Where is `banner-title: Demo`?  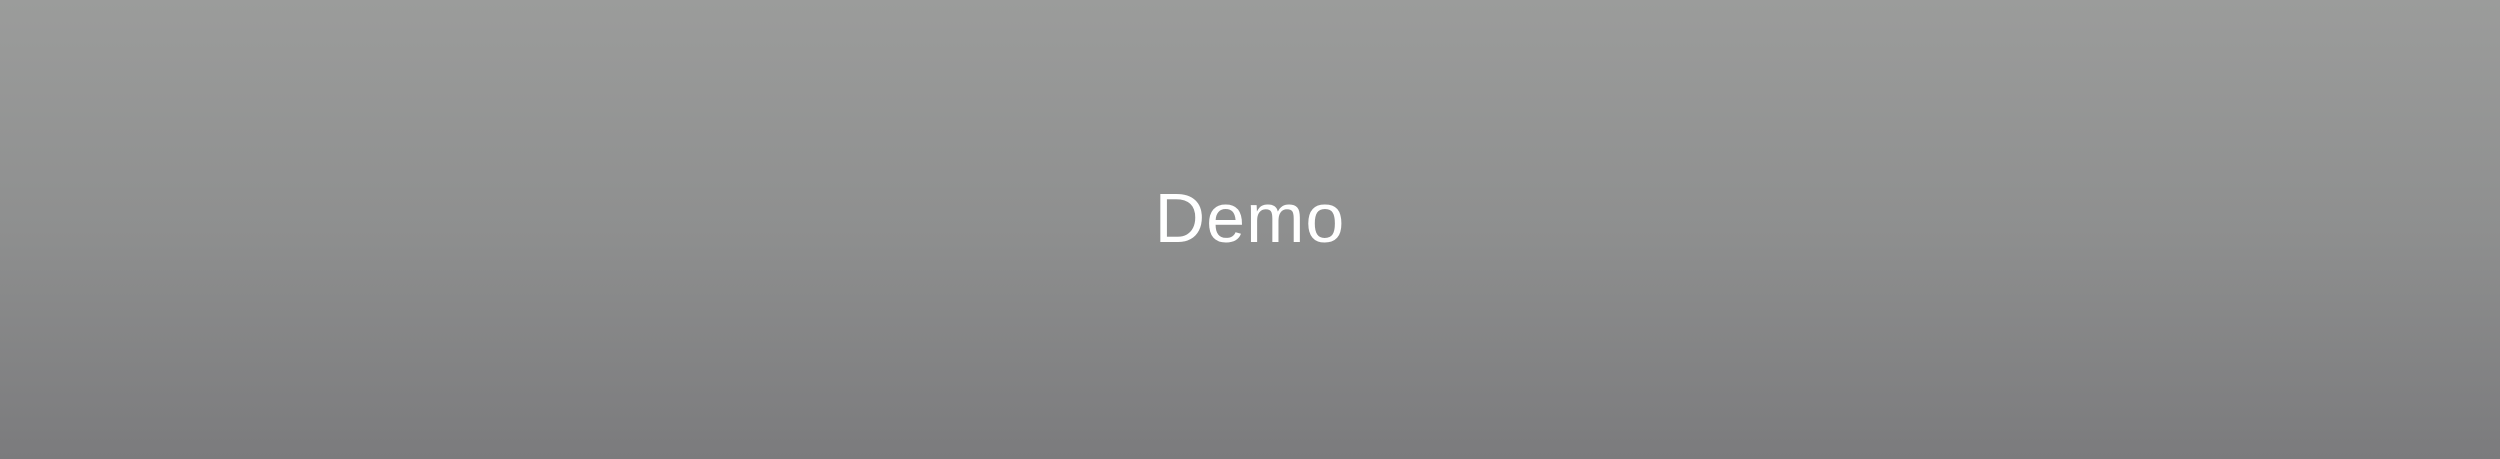 banner-title: Demo is located at coordinates (1250, 218).